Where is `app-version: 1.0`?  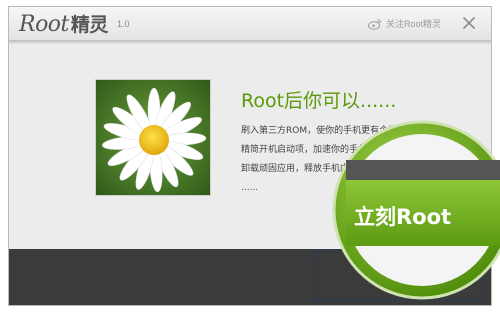 app-version: 1.0 is located at coordinates (123, 24).